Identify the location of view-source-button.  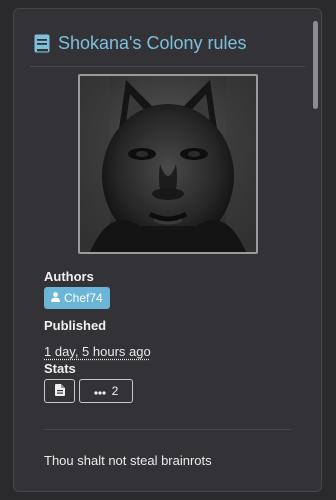
(59, 391).